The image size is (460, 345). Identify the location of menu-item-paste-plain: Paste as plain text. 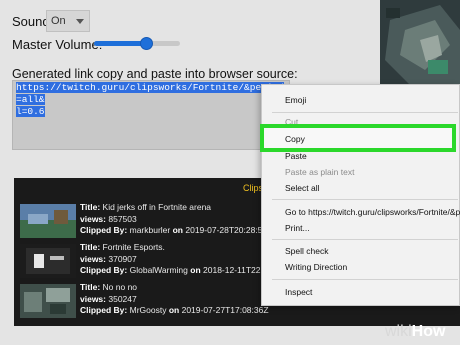
(319, 172).